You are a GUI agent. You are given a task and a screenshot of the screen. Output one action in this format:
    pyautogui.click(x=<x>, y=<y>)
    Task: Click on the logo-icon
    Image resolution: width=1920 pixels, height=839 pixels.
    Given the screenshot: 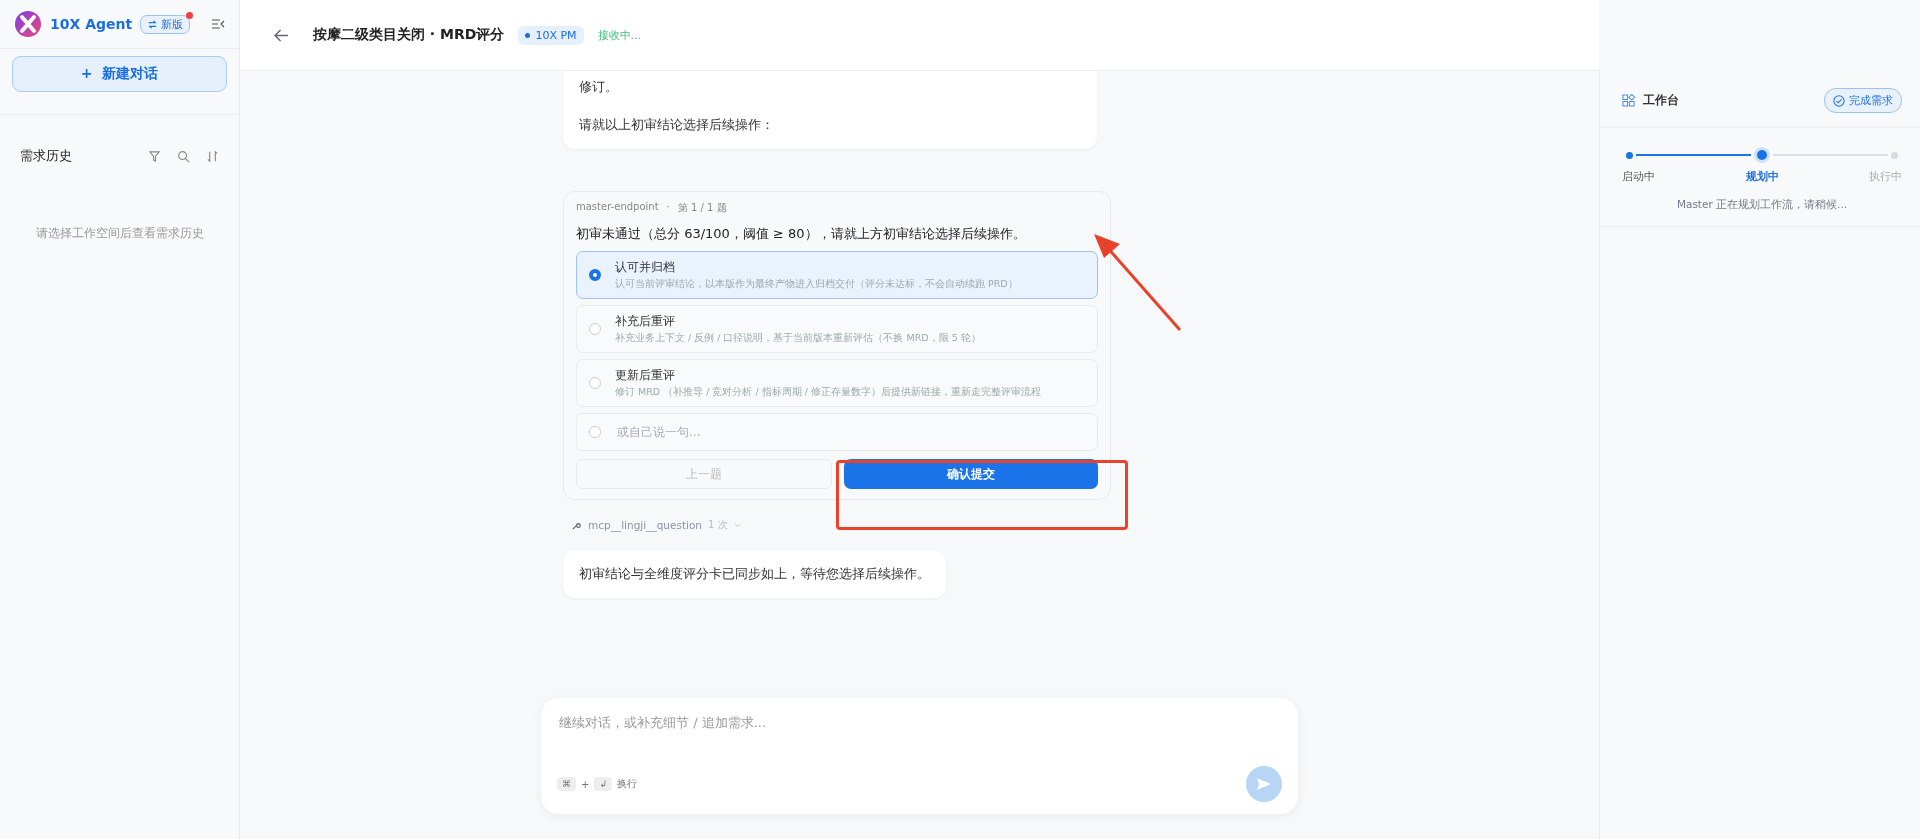 What is the action you would take?
    pyautogui.click(x=28, y=24)
    